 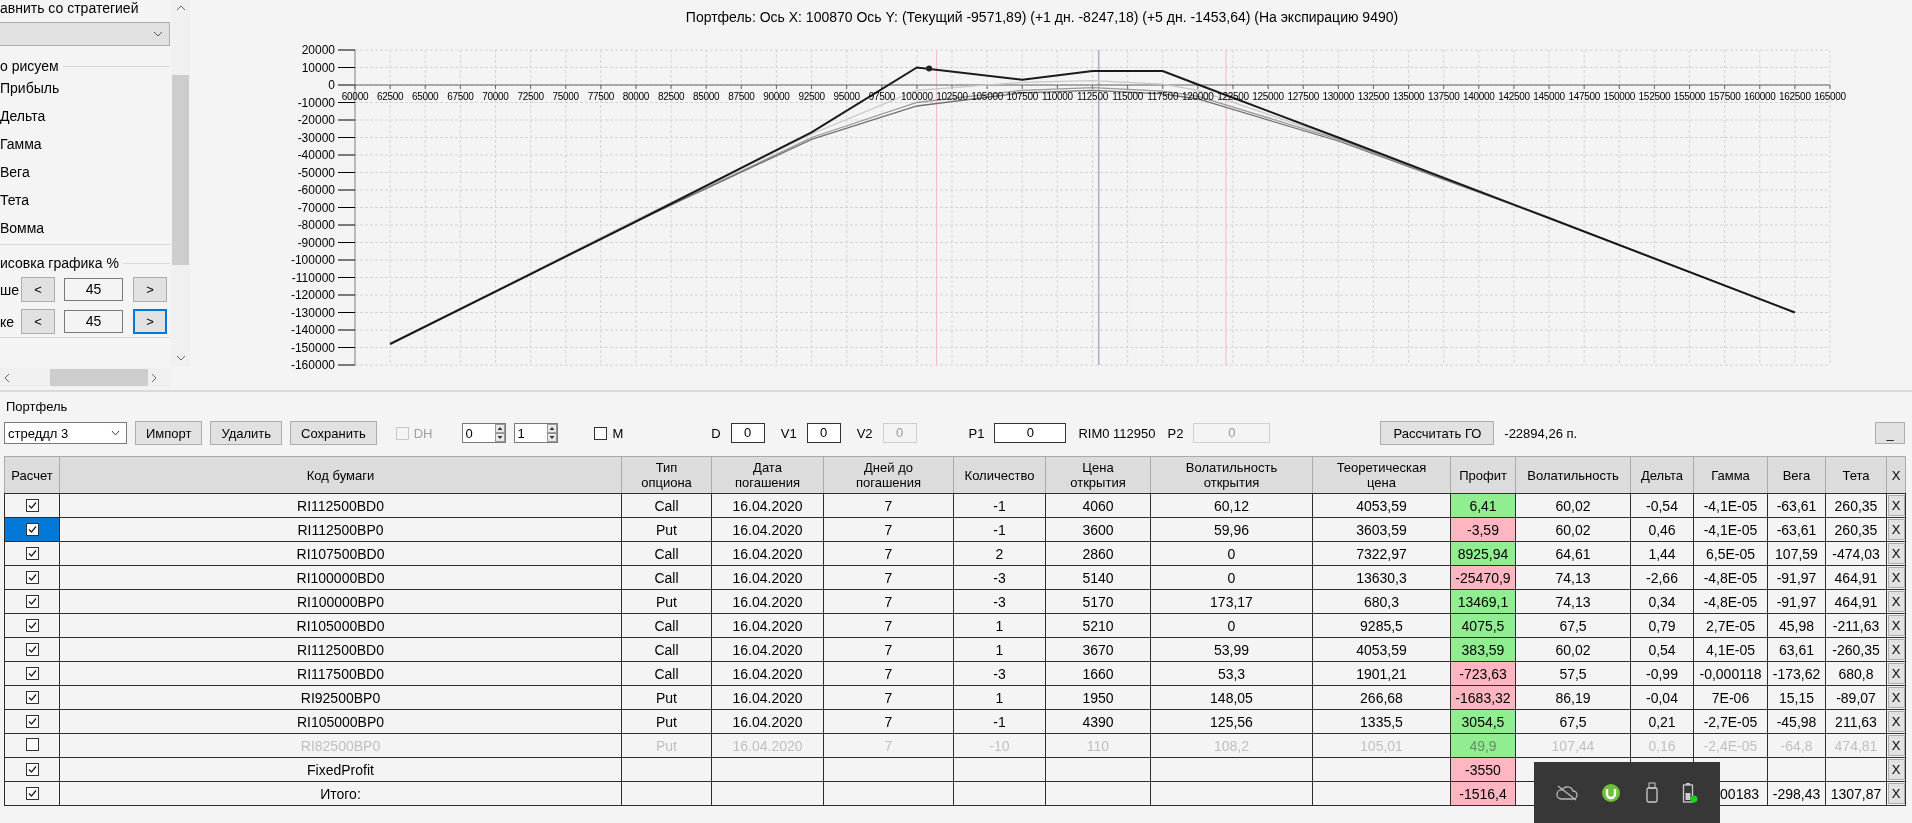 What do you see at coordinates (7, 377) in the screenshot?
I see `scroll-left-icon` at bounding box center [7, 377].